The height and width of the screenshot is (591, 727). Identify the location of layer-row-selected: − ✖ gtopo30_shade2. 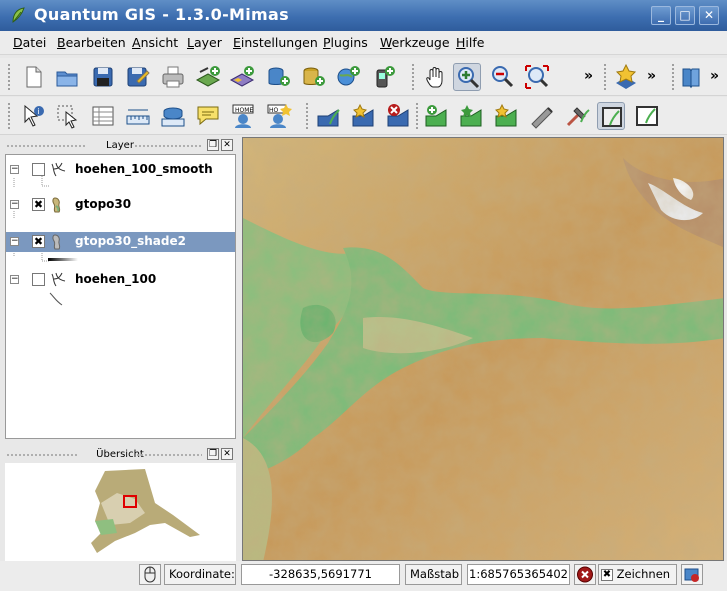
(120, 242).